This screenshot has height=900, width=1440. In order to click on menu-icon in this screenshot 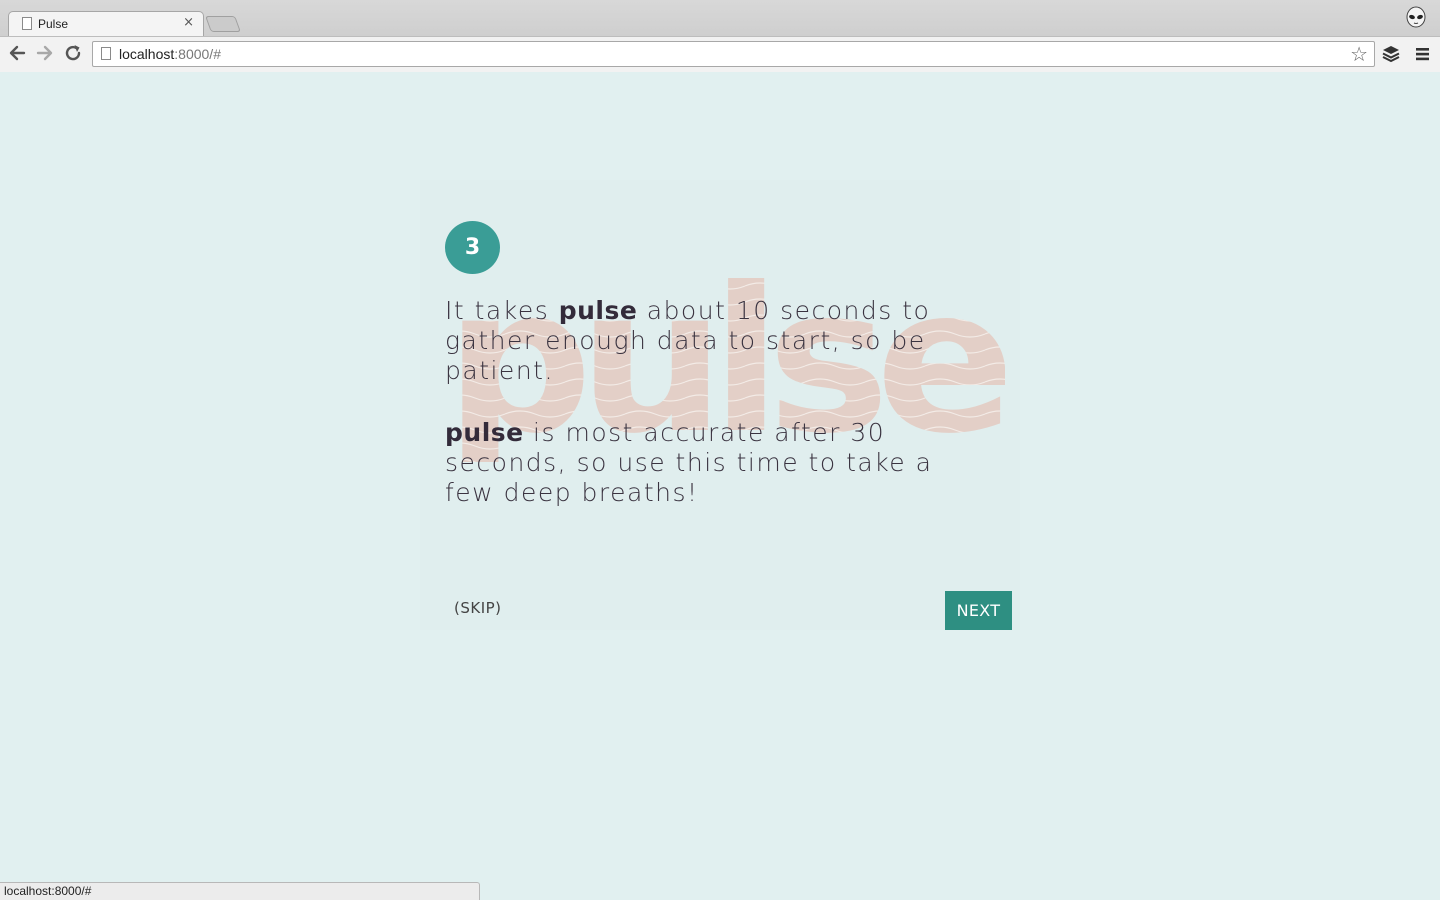, I will do `click(1422, 54)`.